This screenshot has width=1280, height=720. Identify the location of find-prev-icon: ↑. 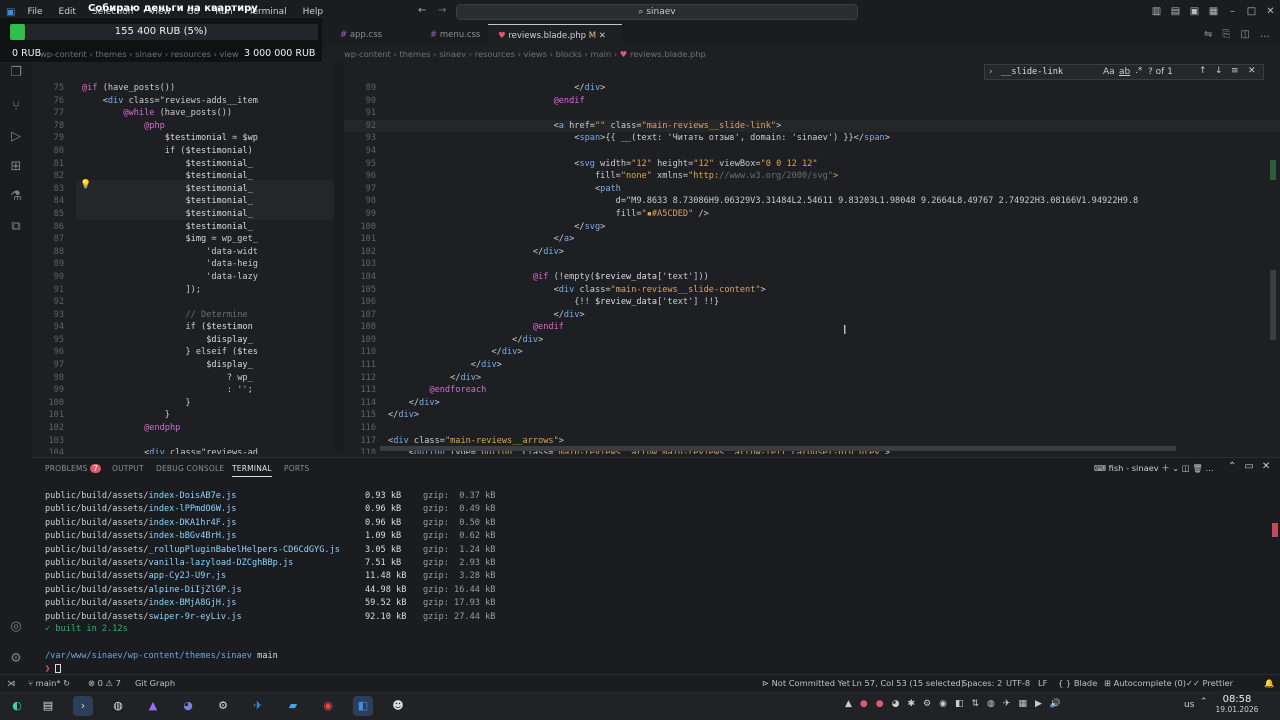
(1203, 71).